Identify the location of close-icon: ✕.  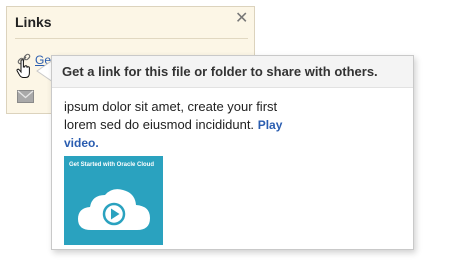
(241, 19).